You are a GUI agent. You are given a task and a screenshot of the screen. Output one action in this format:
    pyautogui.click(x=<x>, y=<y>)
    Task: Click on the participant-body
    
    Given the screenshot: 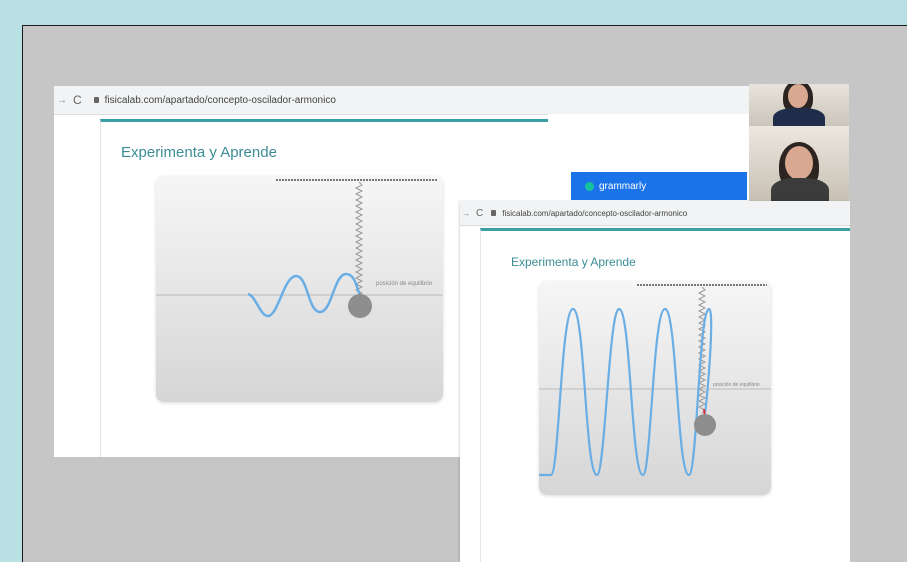 What is the action you would take?
    pyautogui.click(x=800, y=189)
    